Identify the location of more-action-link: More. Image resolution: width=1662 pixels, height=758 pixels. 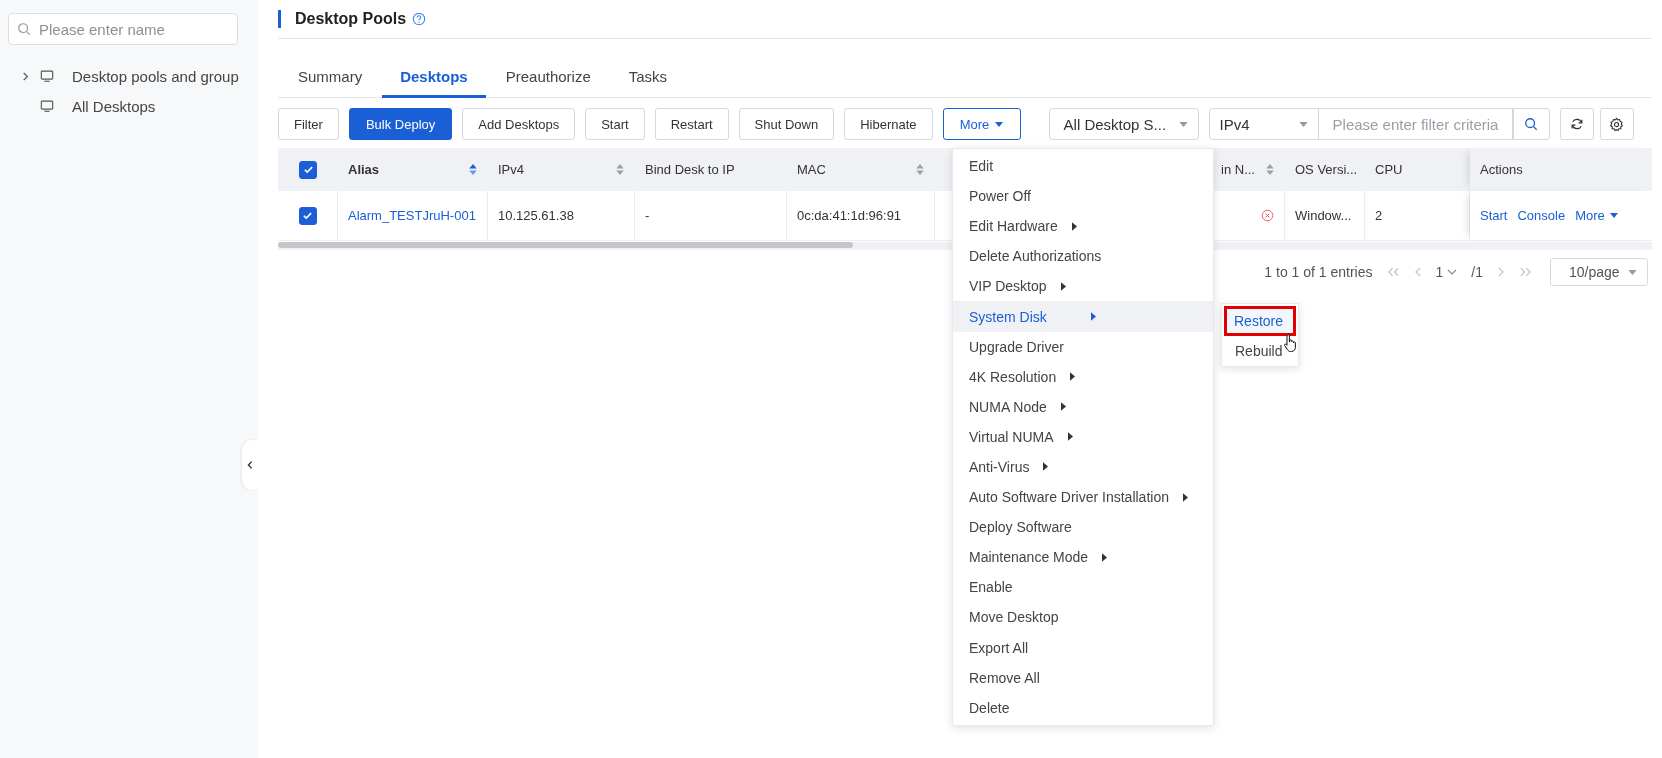
(1596, 215).